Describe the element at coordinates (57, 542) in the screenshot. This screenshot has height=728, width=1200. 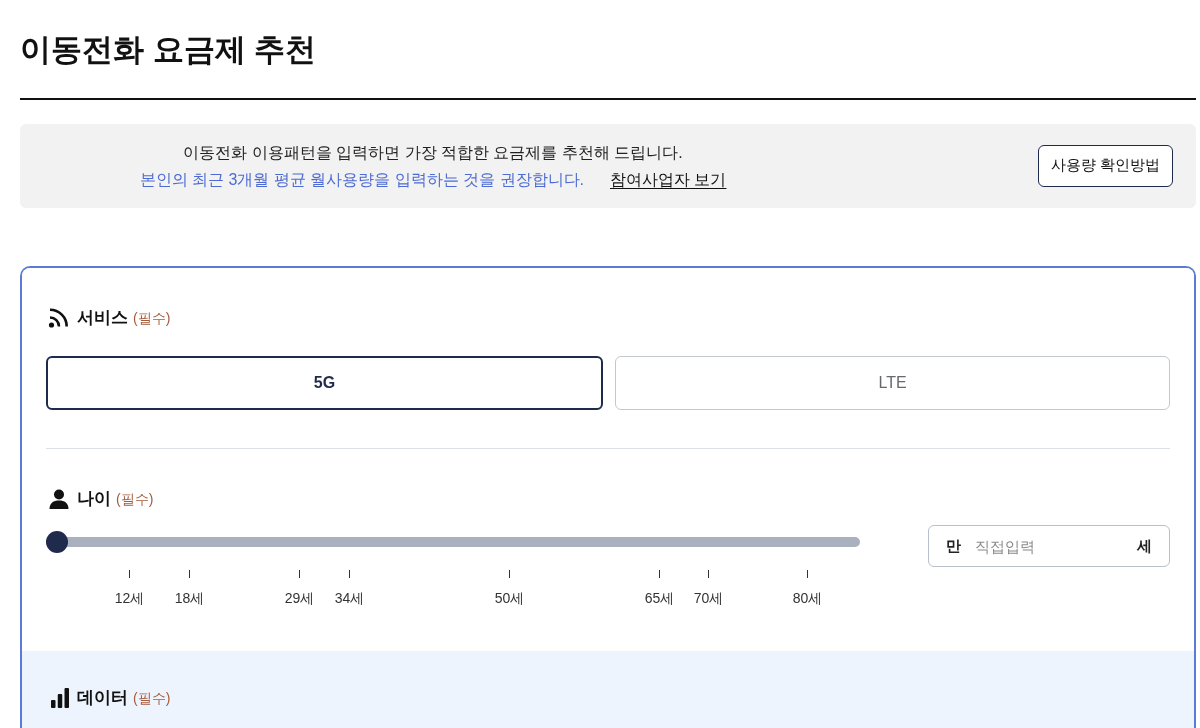
I see `age-slider-handle` at that location.